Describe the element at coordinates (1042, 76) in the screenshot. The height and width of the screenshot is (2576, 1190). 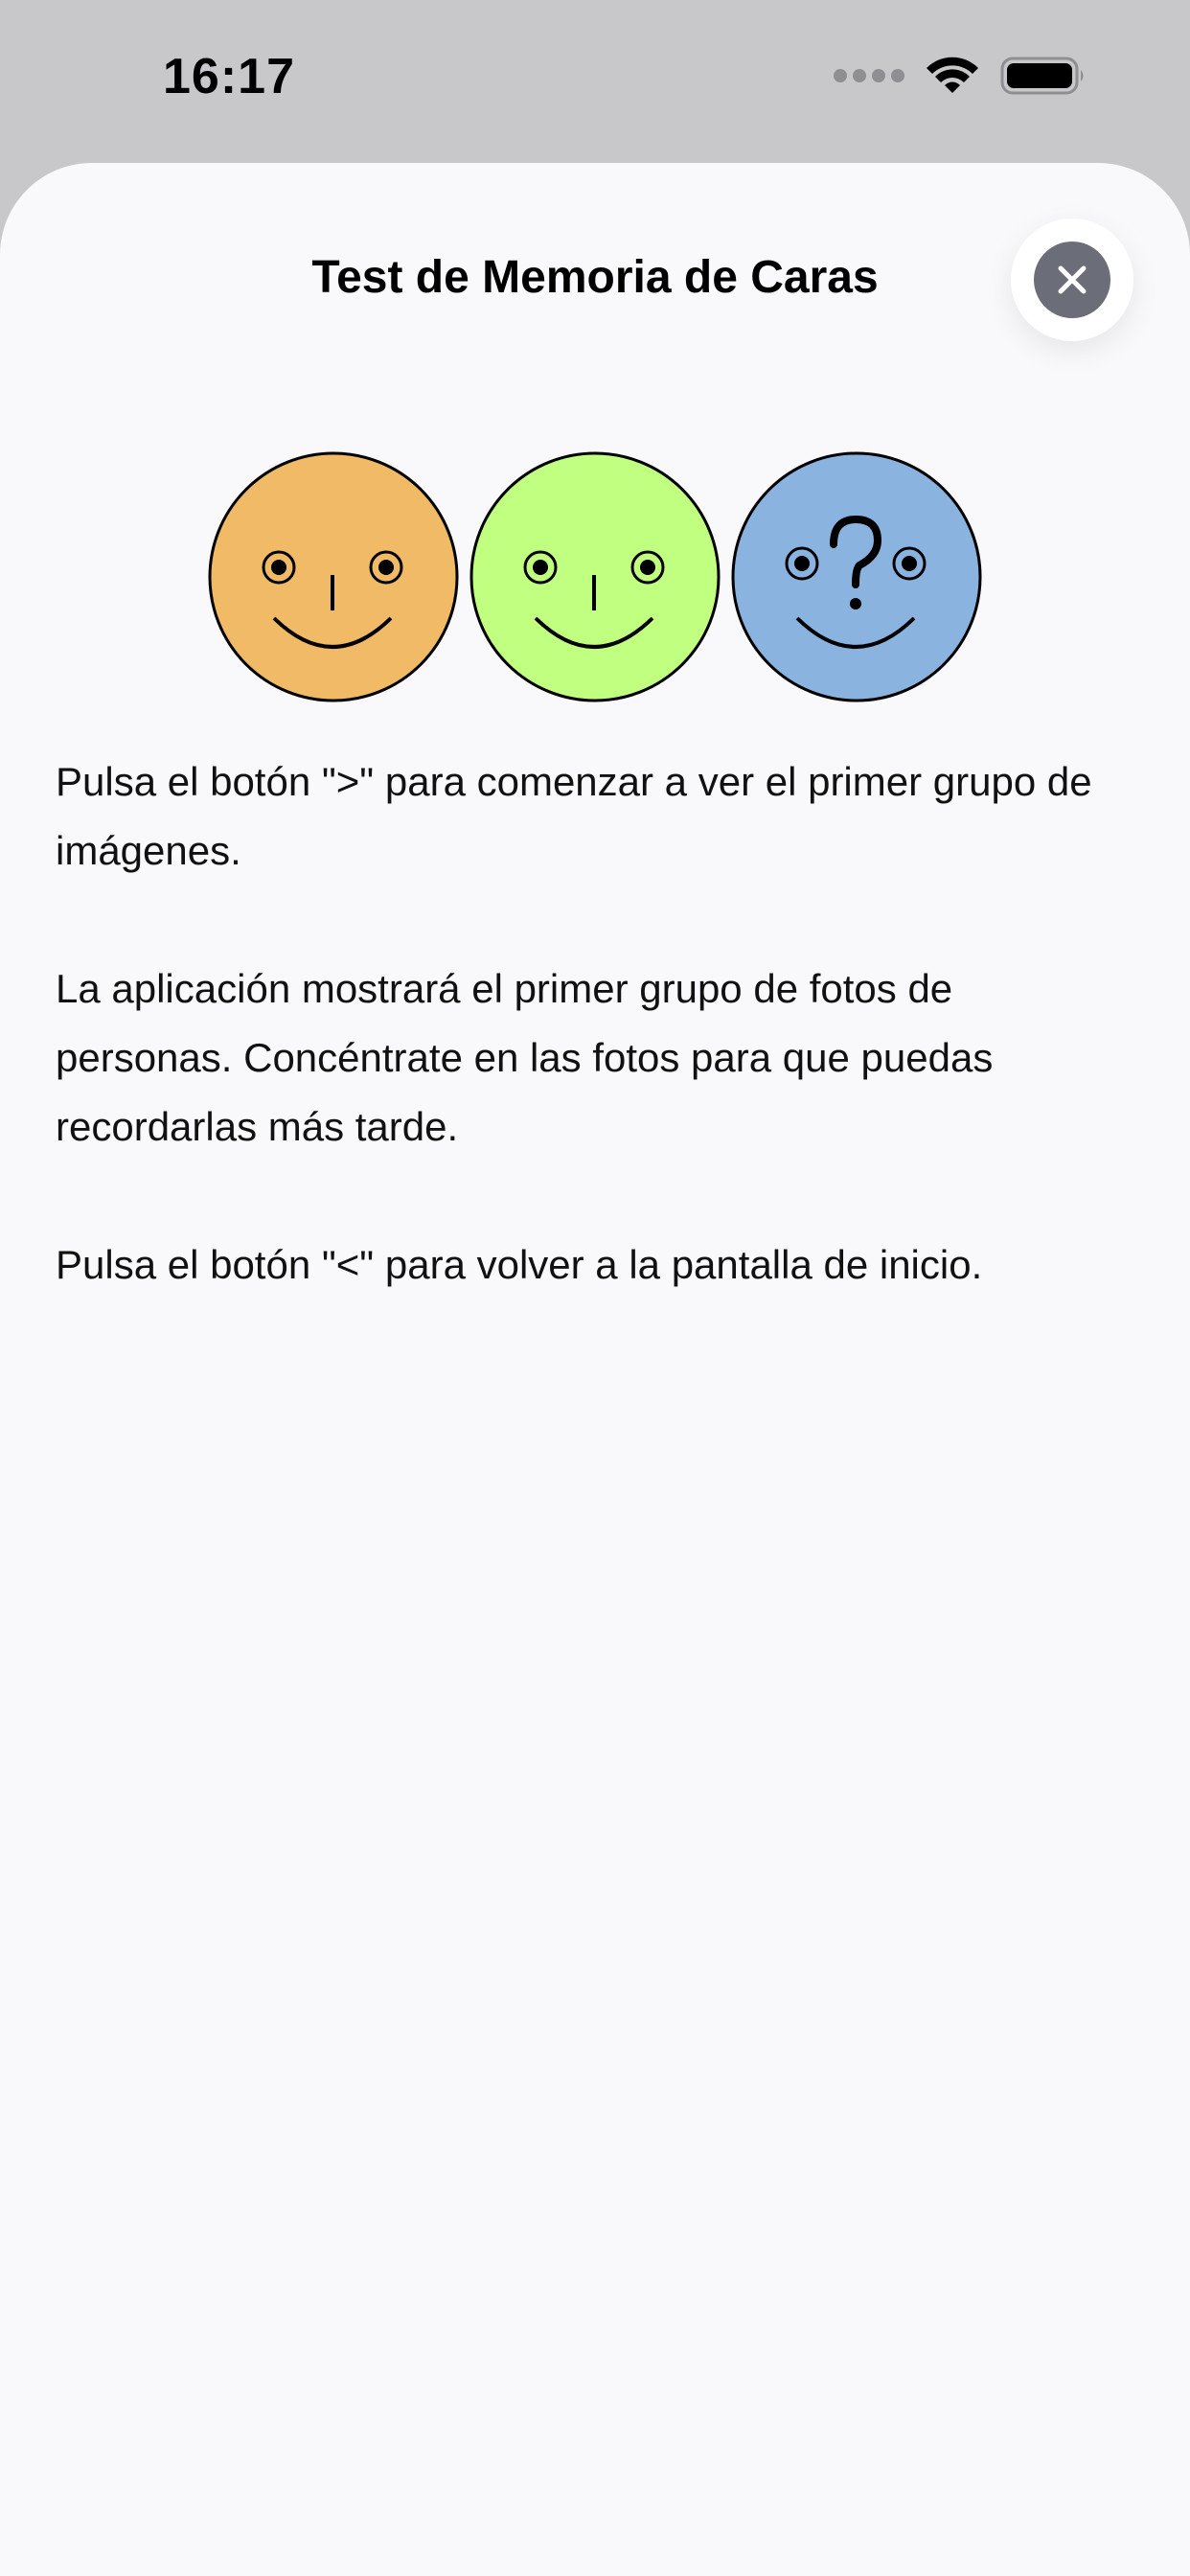
I see `battery-icon` at that location.